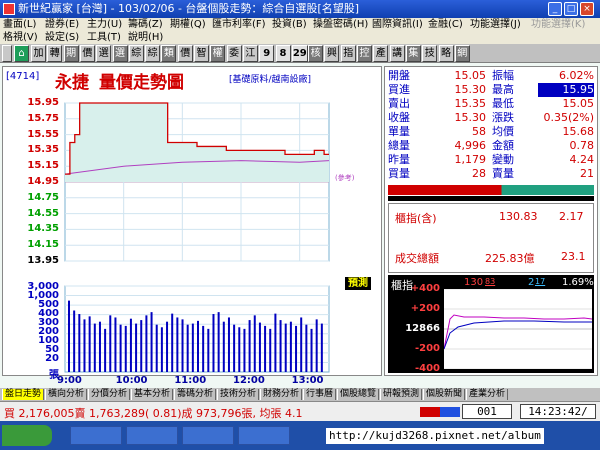  Describe the element at coordinates (587, 9) in the screenshot. I see `close-button: ×` at that location.